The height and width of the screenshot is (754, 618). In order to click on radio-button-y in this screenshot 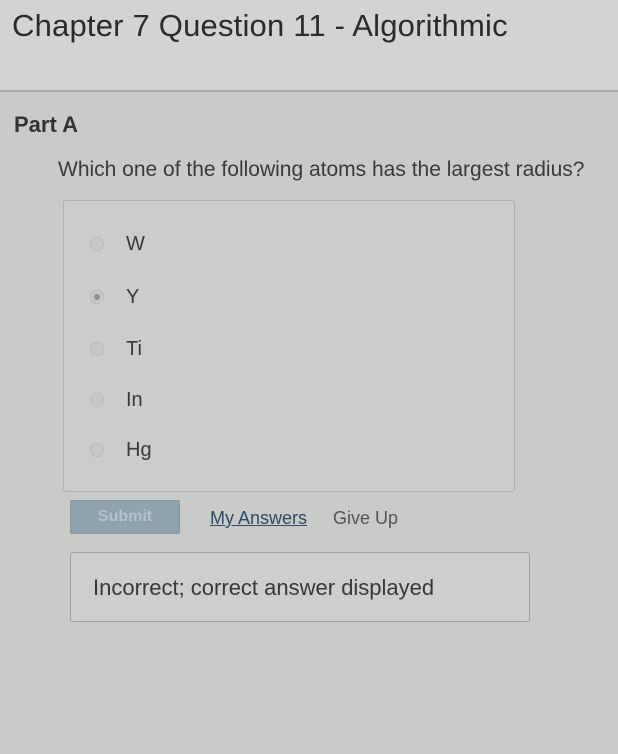, I will do `click(97, 297)`.